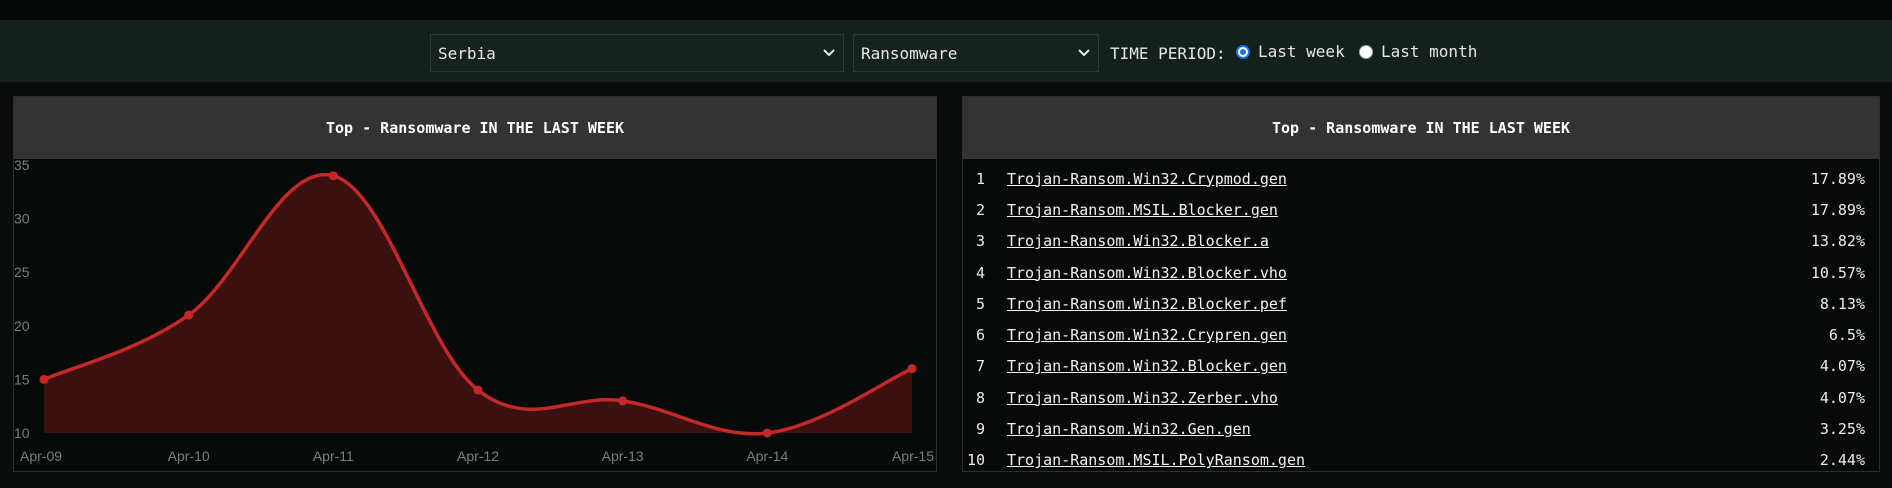 This screenshot has width=1892, height=488. Describe the element at coordinates (22, 219) in the screenshot. I see `y-tick-label: 30` at that location.